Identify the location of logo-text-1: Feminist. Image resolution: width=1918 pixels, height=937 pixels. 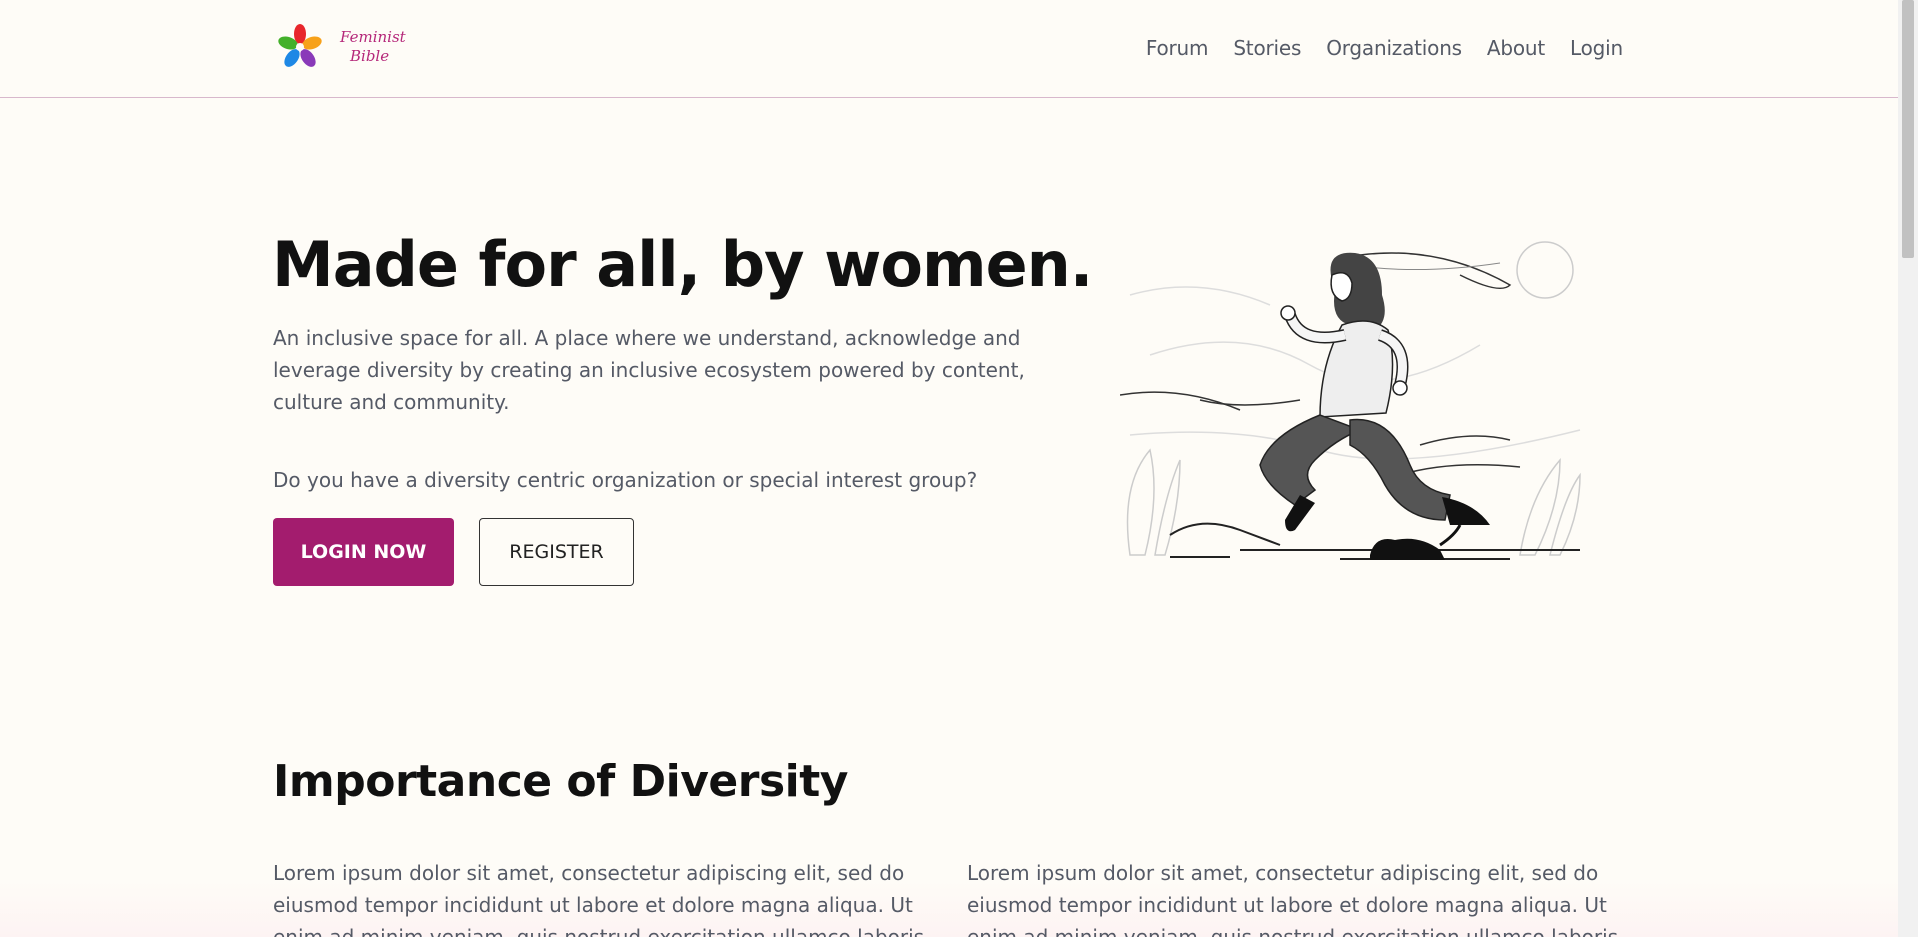
(373, 37).